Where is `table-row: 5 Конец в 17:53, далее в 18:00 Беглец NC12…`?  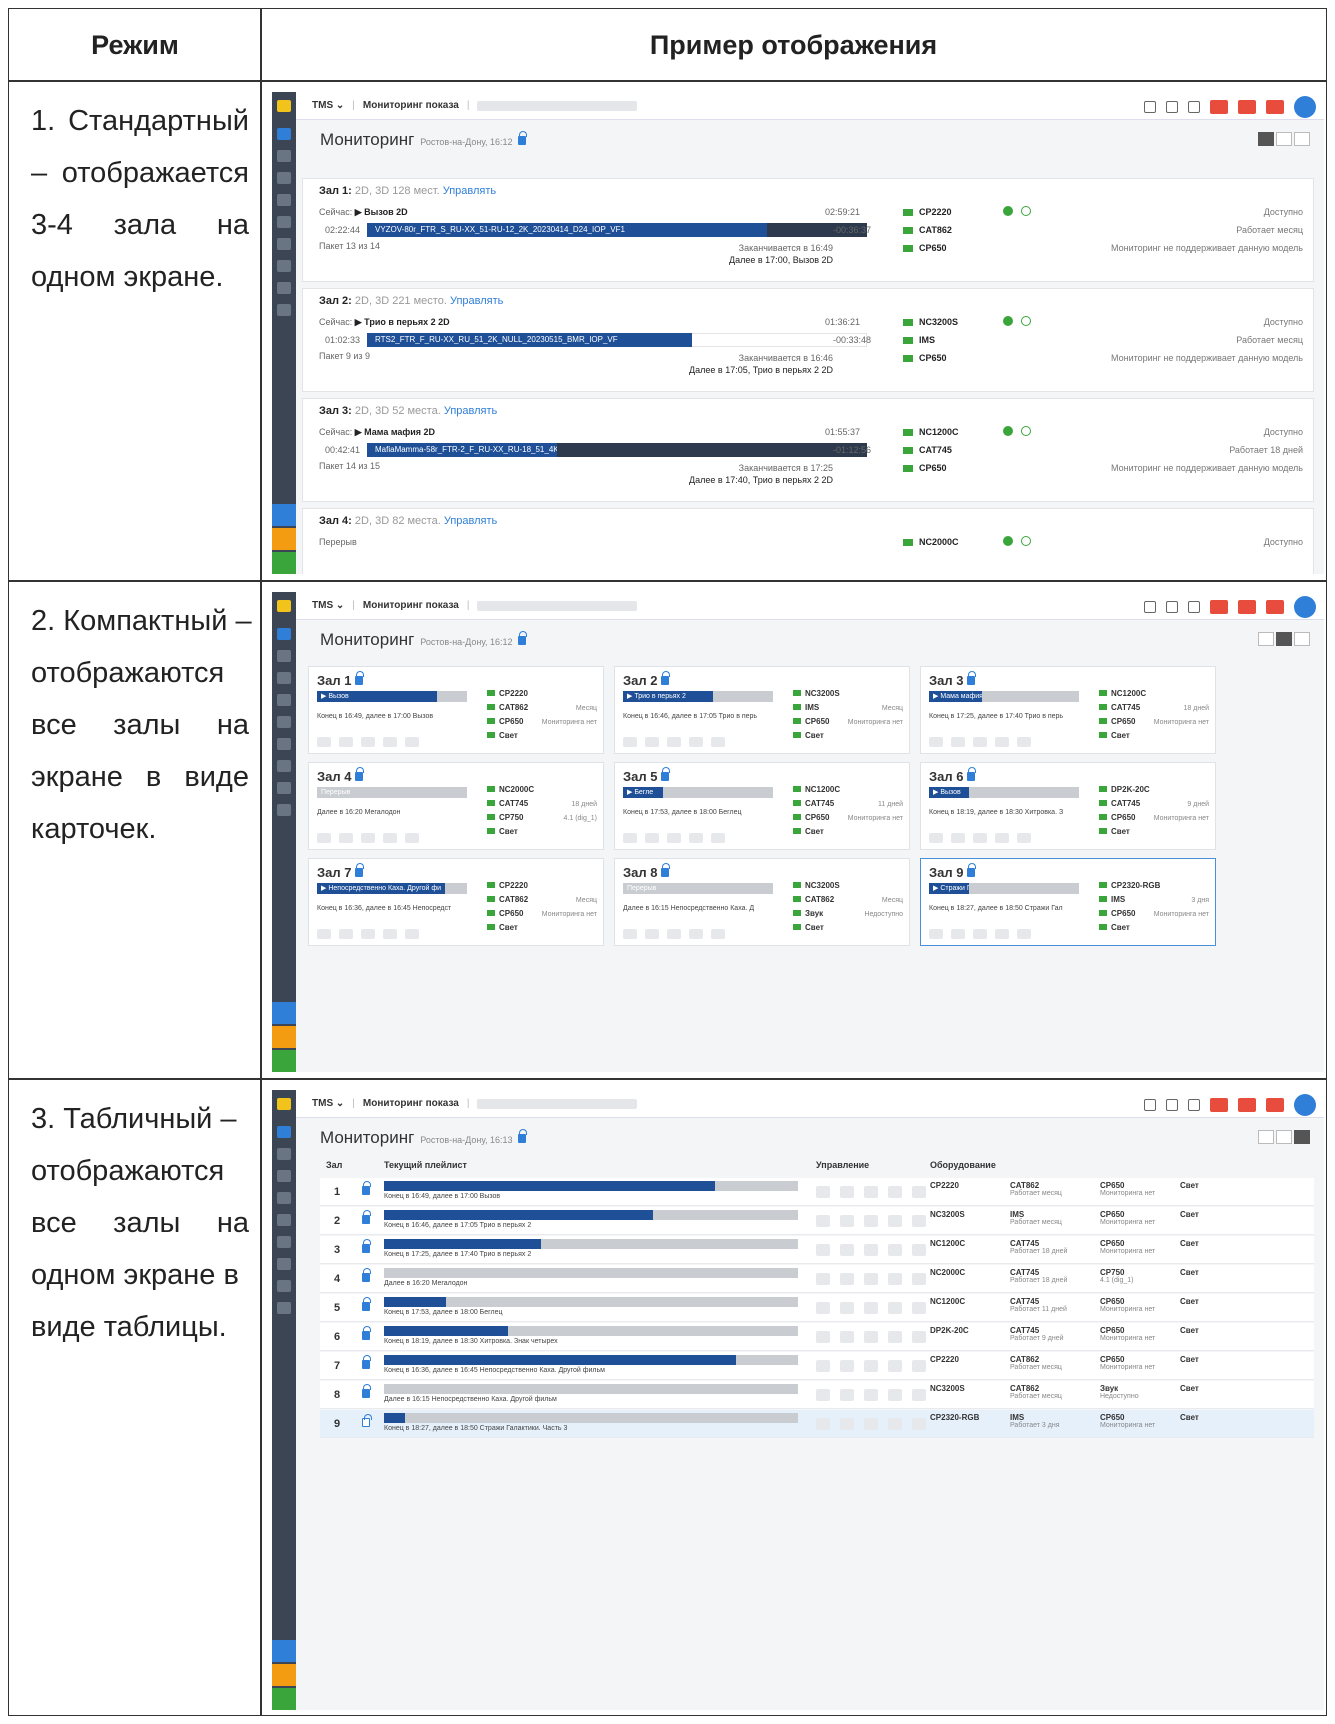
table-row: 5 Конец в 17:53, далее в 18:00 Беглец NC12… is located at coordinates (817, 1308).